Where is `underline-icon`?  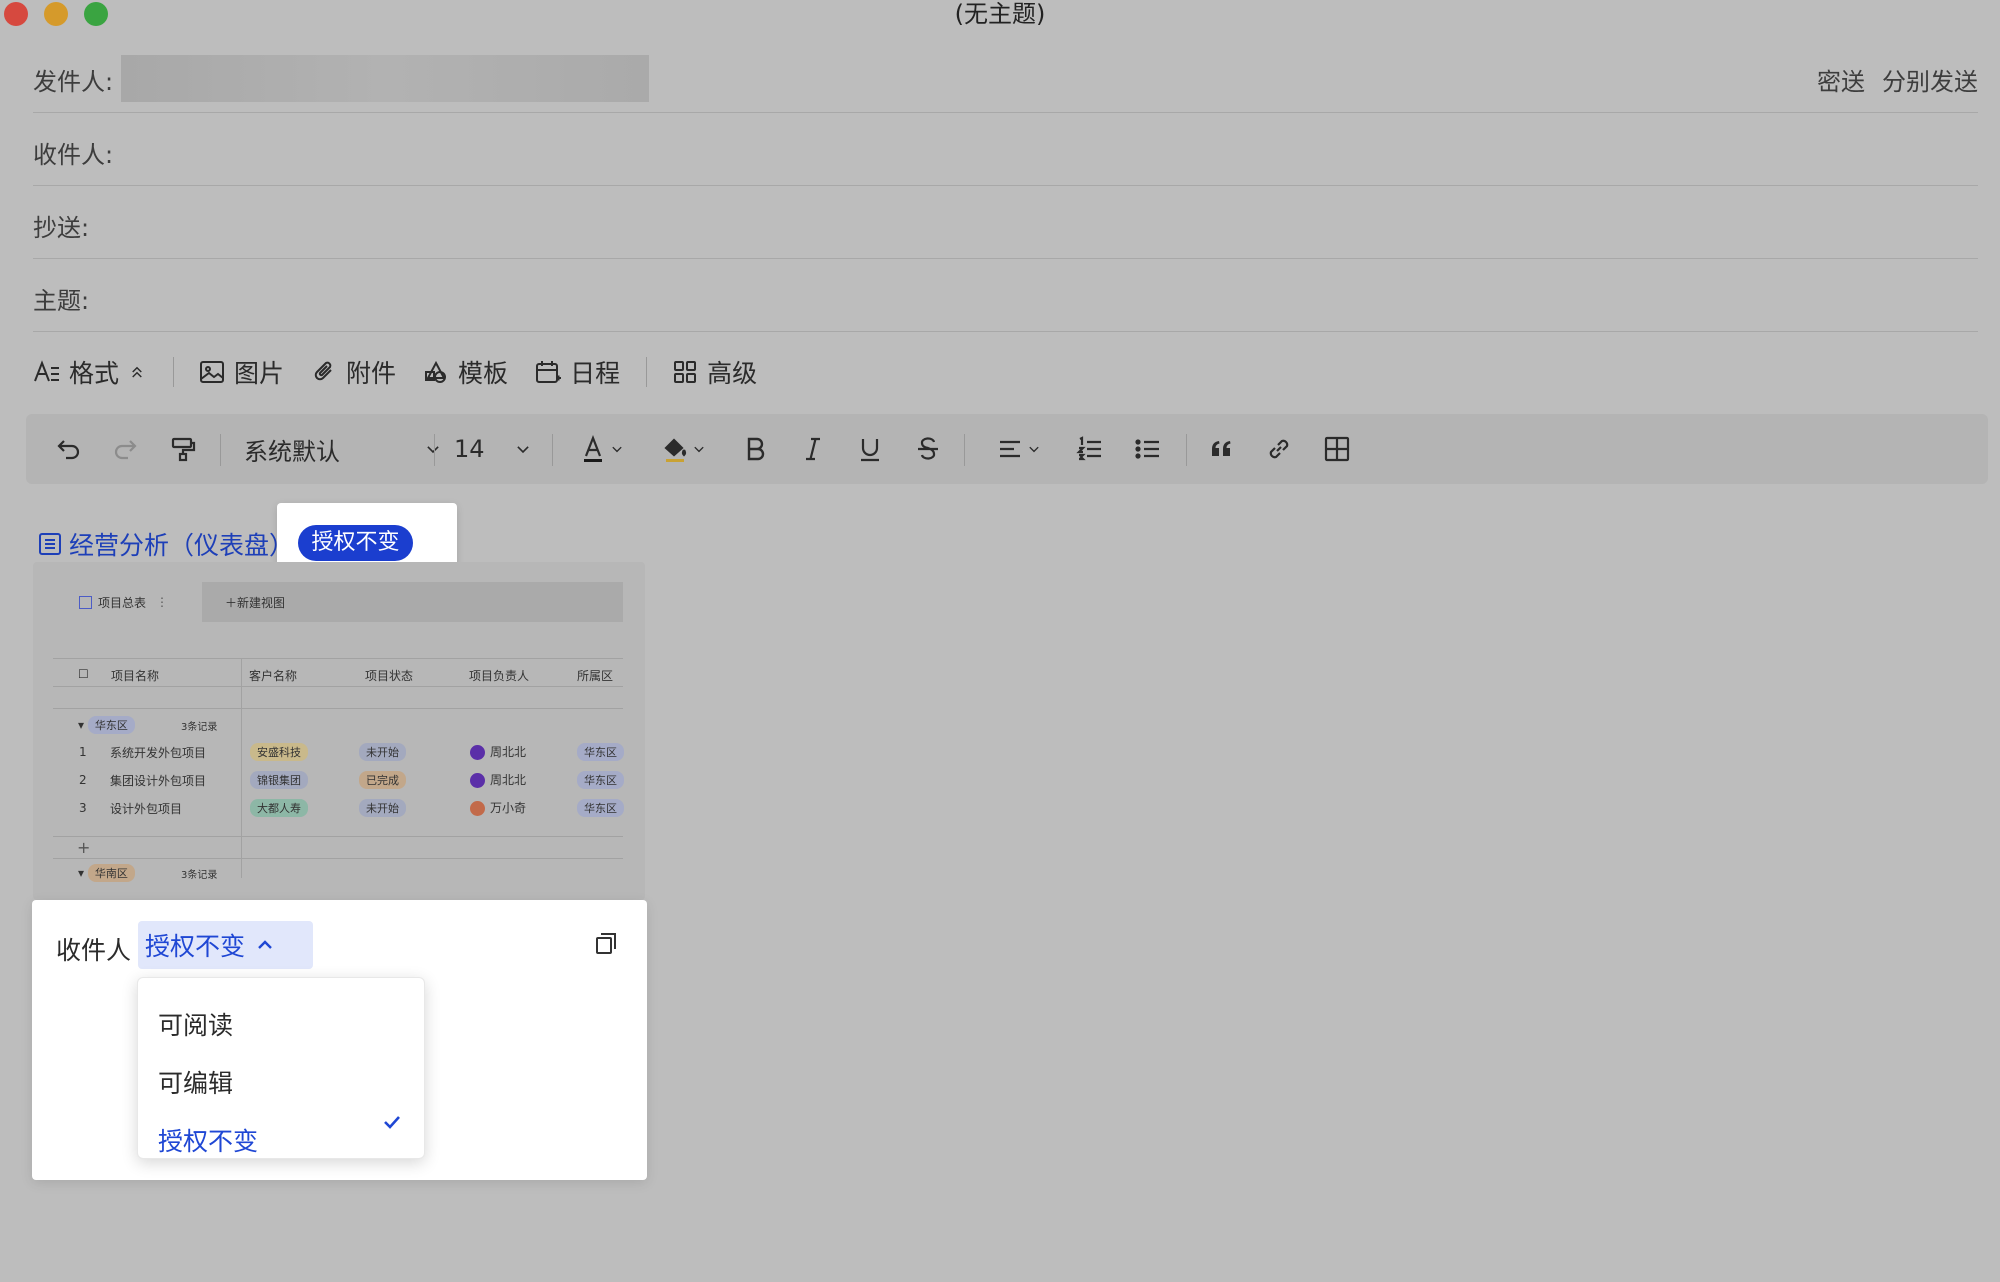
underline-icon is located at coordinates (870, 450).